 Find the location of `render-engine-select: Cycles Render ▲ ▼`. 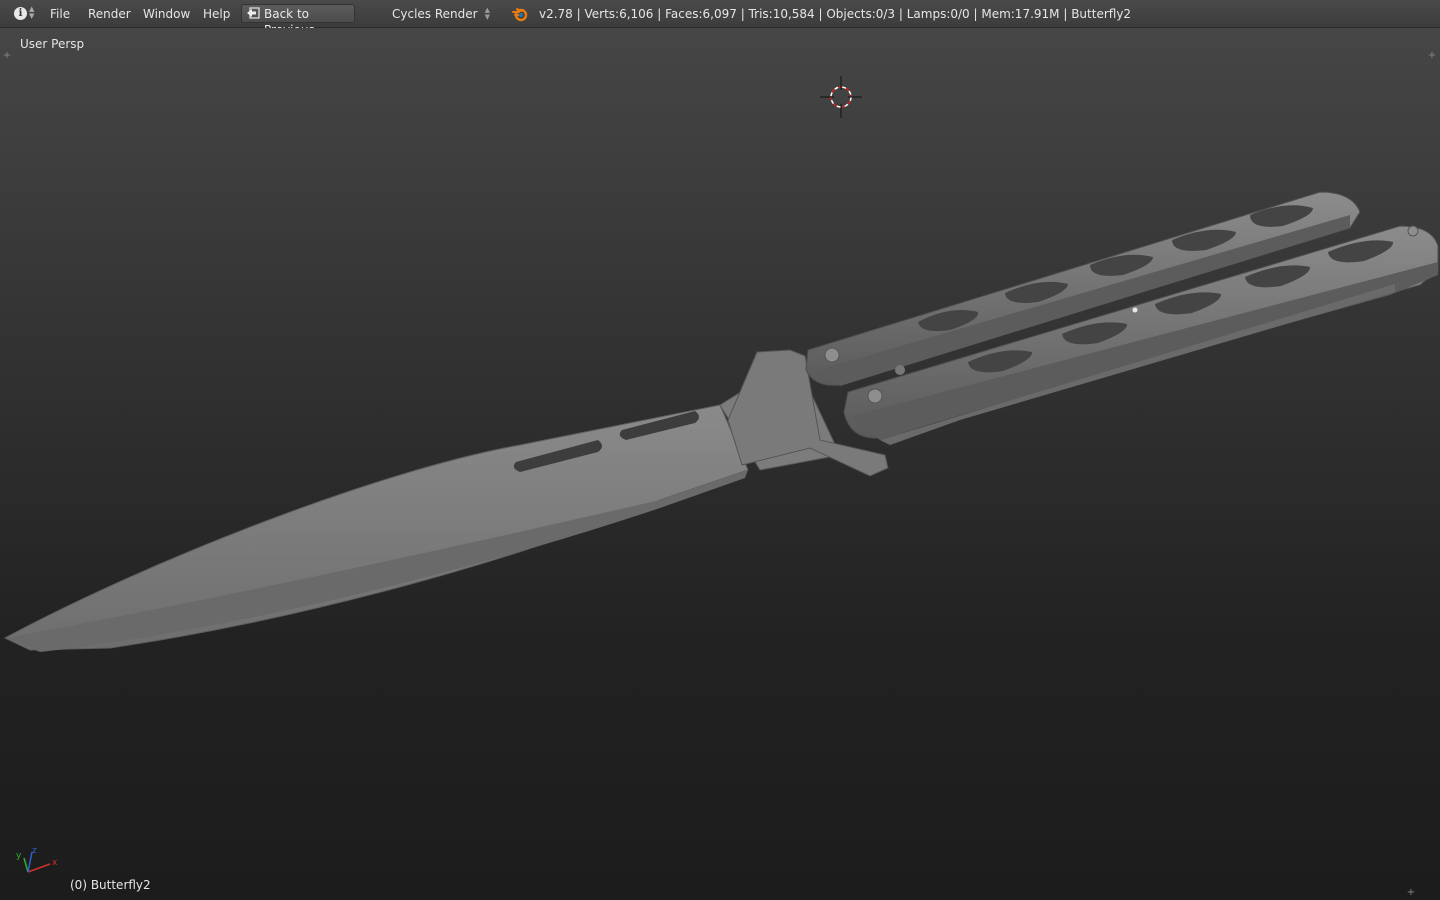

render-engine-select: Cycles Render ▲ ▼ is located at coordinates (440, 13).